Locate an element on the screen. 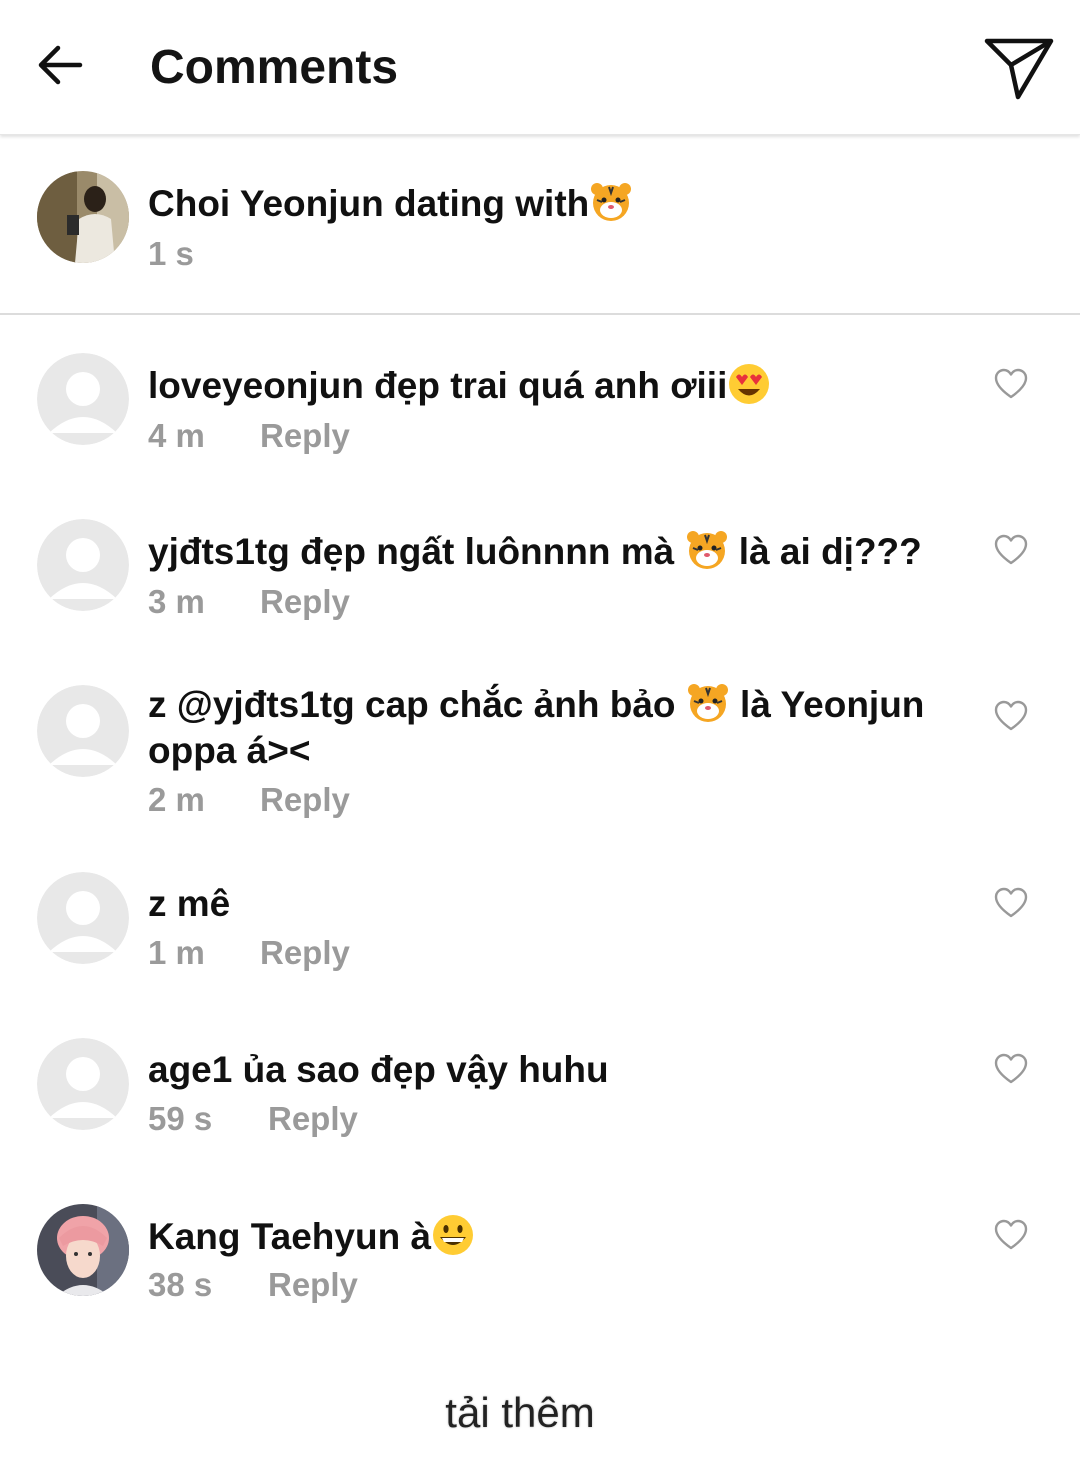  comment-time: 38 s is located at coordinates (180, 1284).